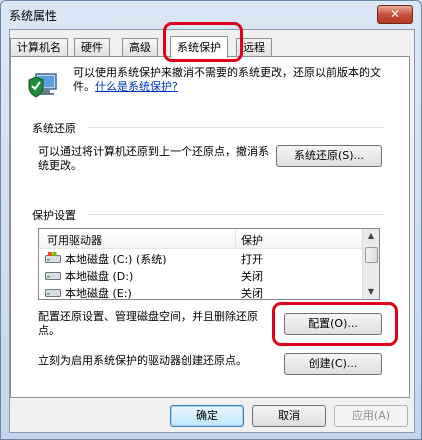 The height and width of the screenshot is (440, 422). What do you see at coordinates (33, 16) in the screenshot?
I see `window-title: 系统属性` at bounding box center [33, 16].